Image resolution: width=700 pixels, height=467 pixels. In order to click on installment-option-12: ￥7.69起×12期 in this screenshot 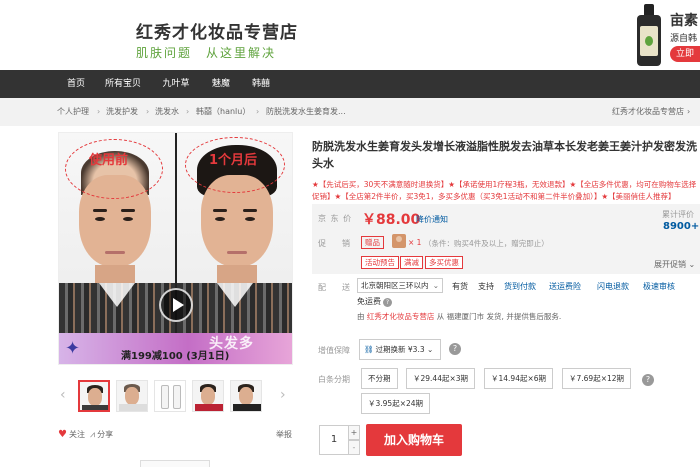, I will do `click(597, 378)`.